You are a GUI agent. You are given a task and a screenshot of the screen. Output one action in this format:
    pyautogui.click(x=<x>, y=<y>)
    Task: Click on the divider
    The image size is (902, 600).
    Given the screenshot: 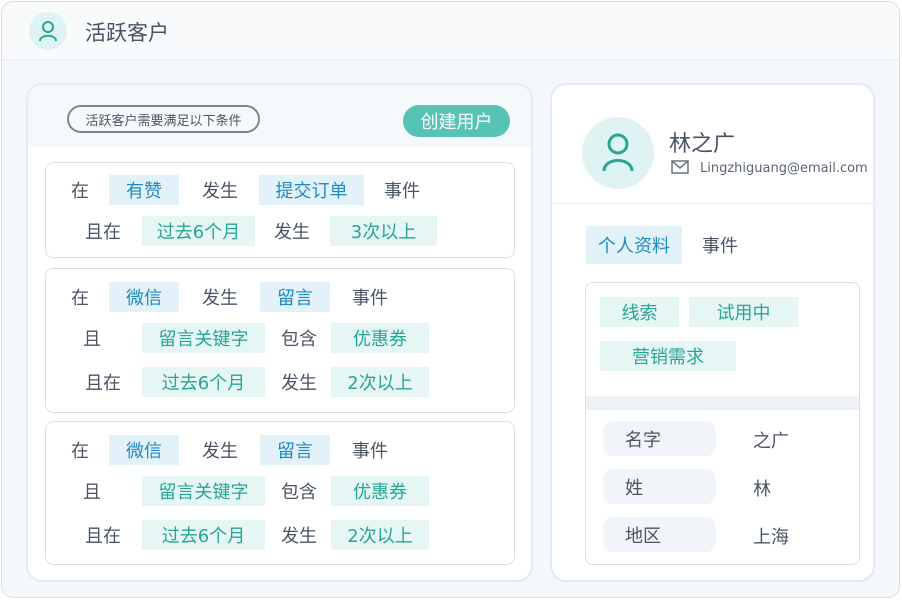 What is the action you would take?
    pyautogui.click(x=712, y=203)
    